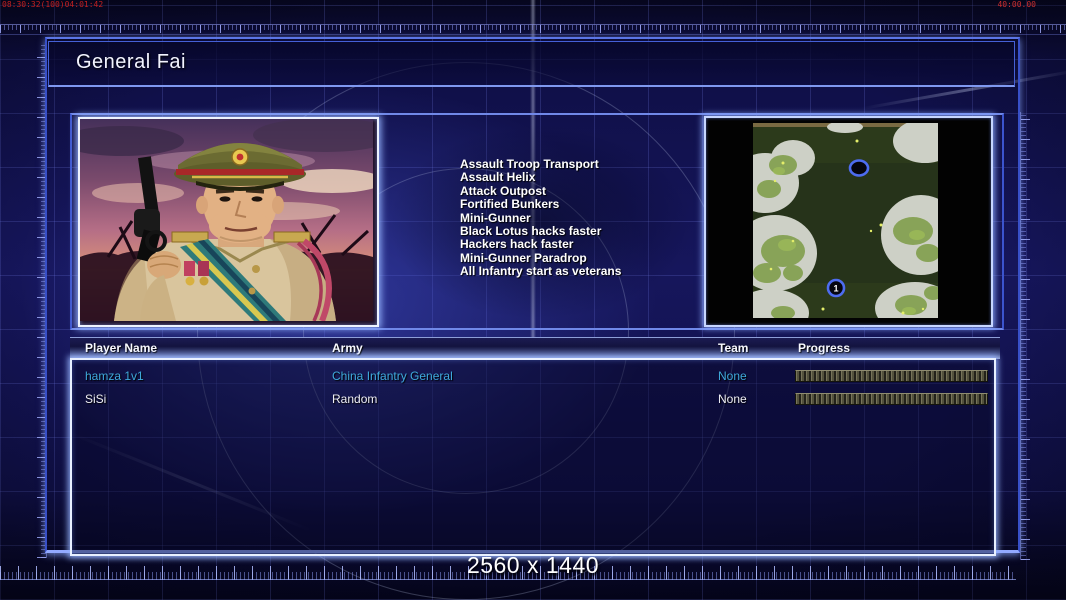  What do you see at coordinates (355, 399) in the screenshot?
I see `player-army: Random` at bounding box center [355, 399].